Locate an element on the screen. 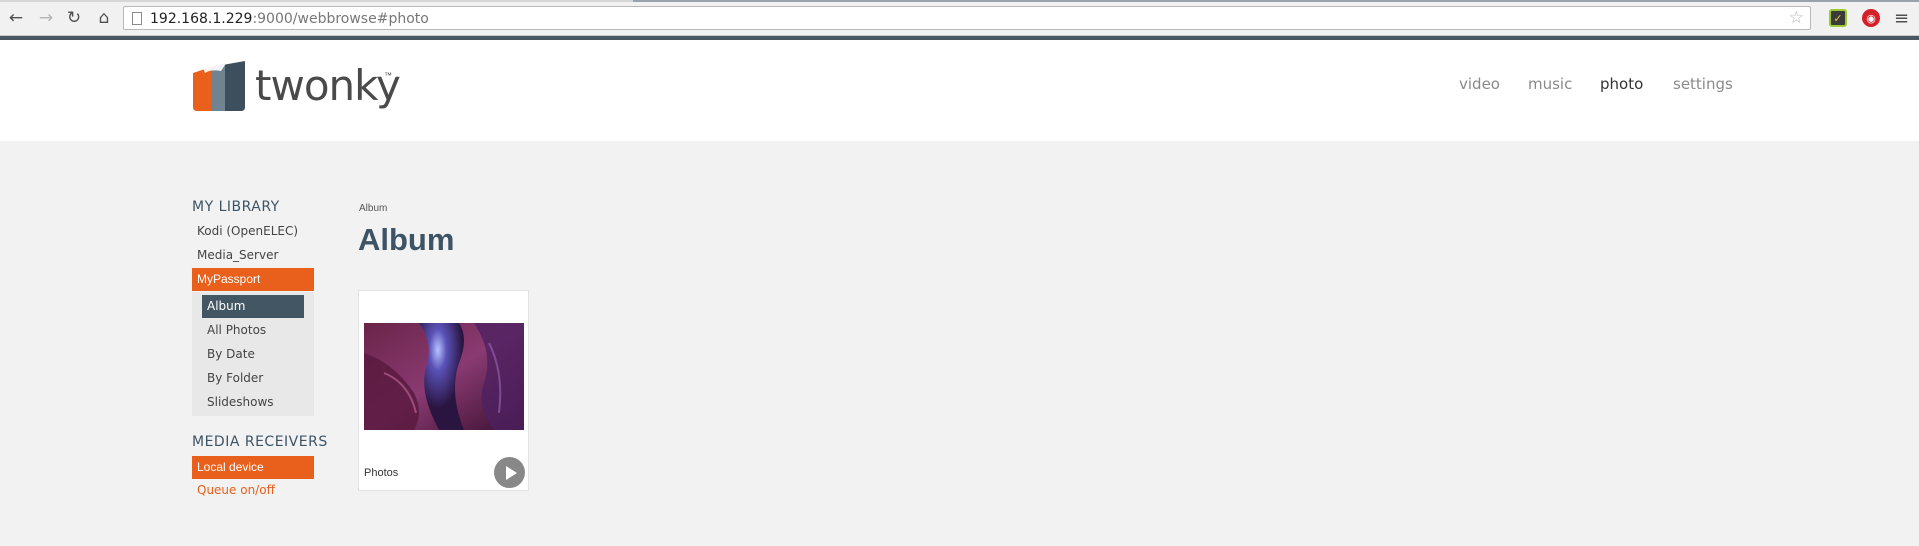 This screenshot has height=546, width=1919. twonky-logo-mark is located at coordinates (219, 85).